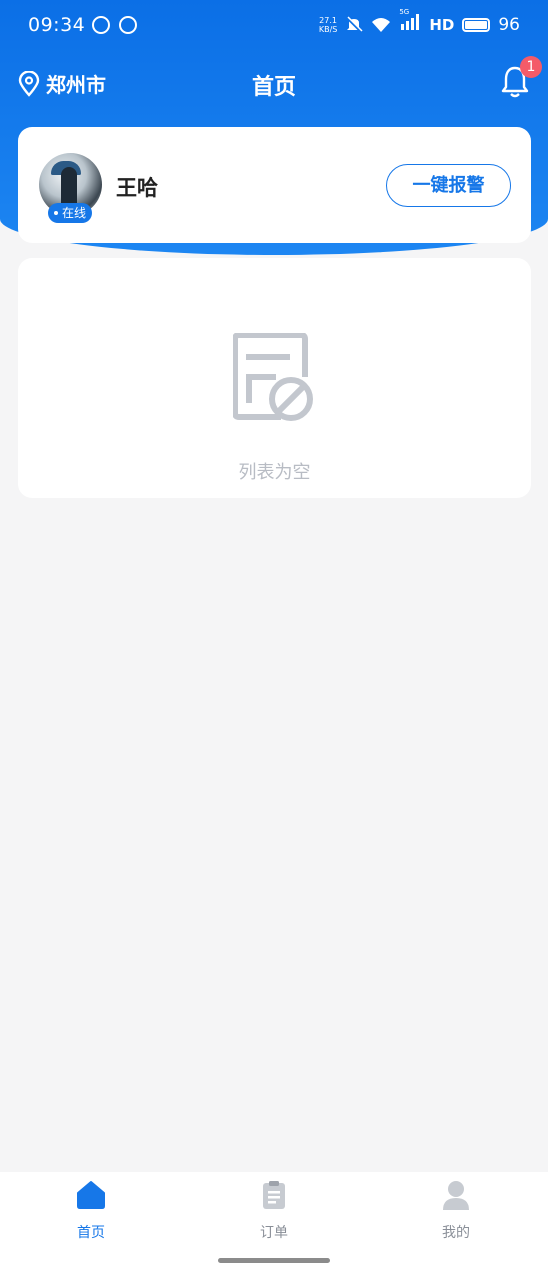 Image resolution: width=548 pixels, height=1279 pixels. What do you see at coordinates (476, 24) in the screenshot?
I see `battery-icon` at bounding box center [476, 24].